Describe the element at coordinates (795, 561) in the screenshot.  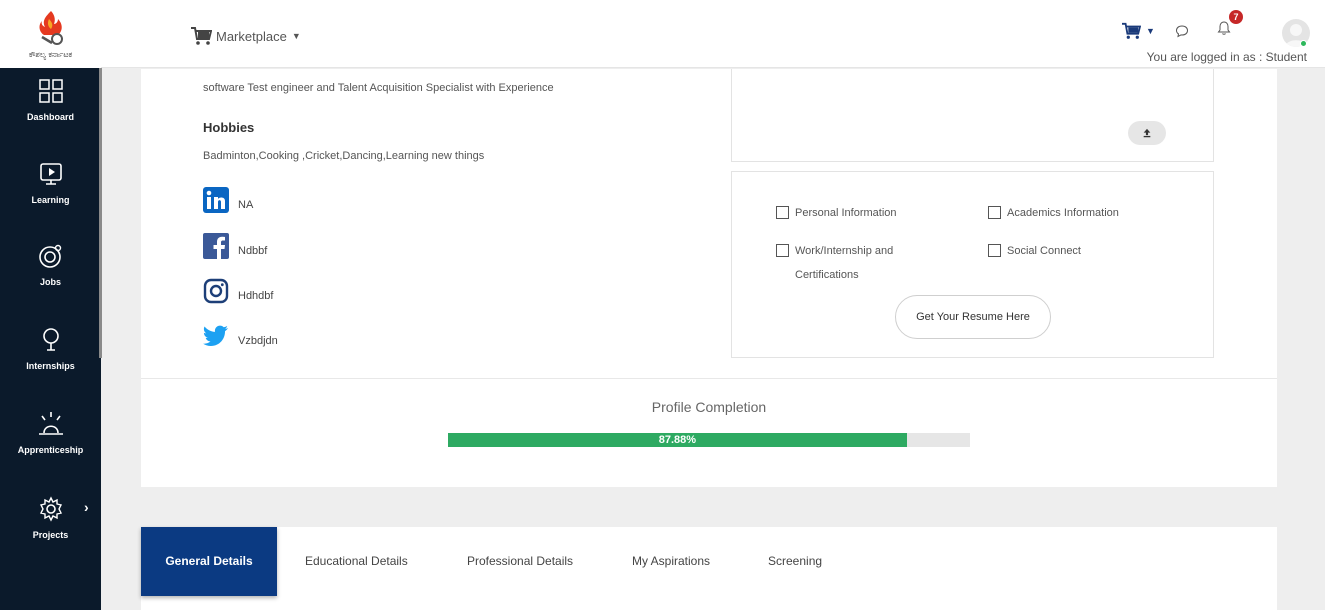
I see `tab-screening: Screening` at that location.